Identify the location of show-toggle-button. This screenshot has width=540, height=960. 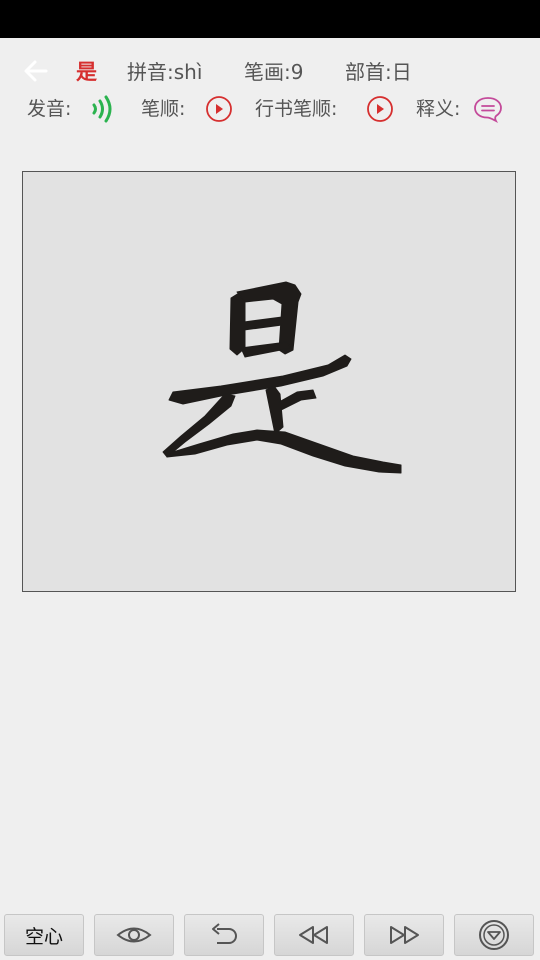
(134, 935).